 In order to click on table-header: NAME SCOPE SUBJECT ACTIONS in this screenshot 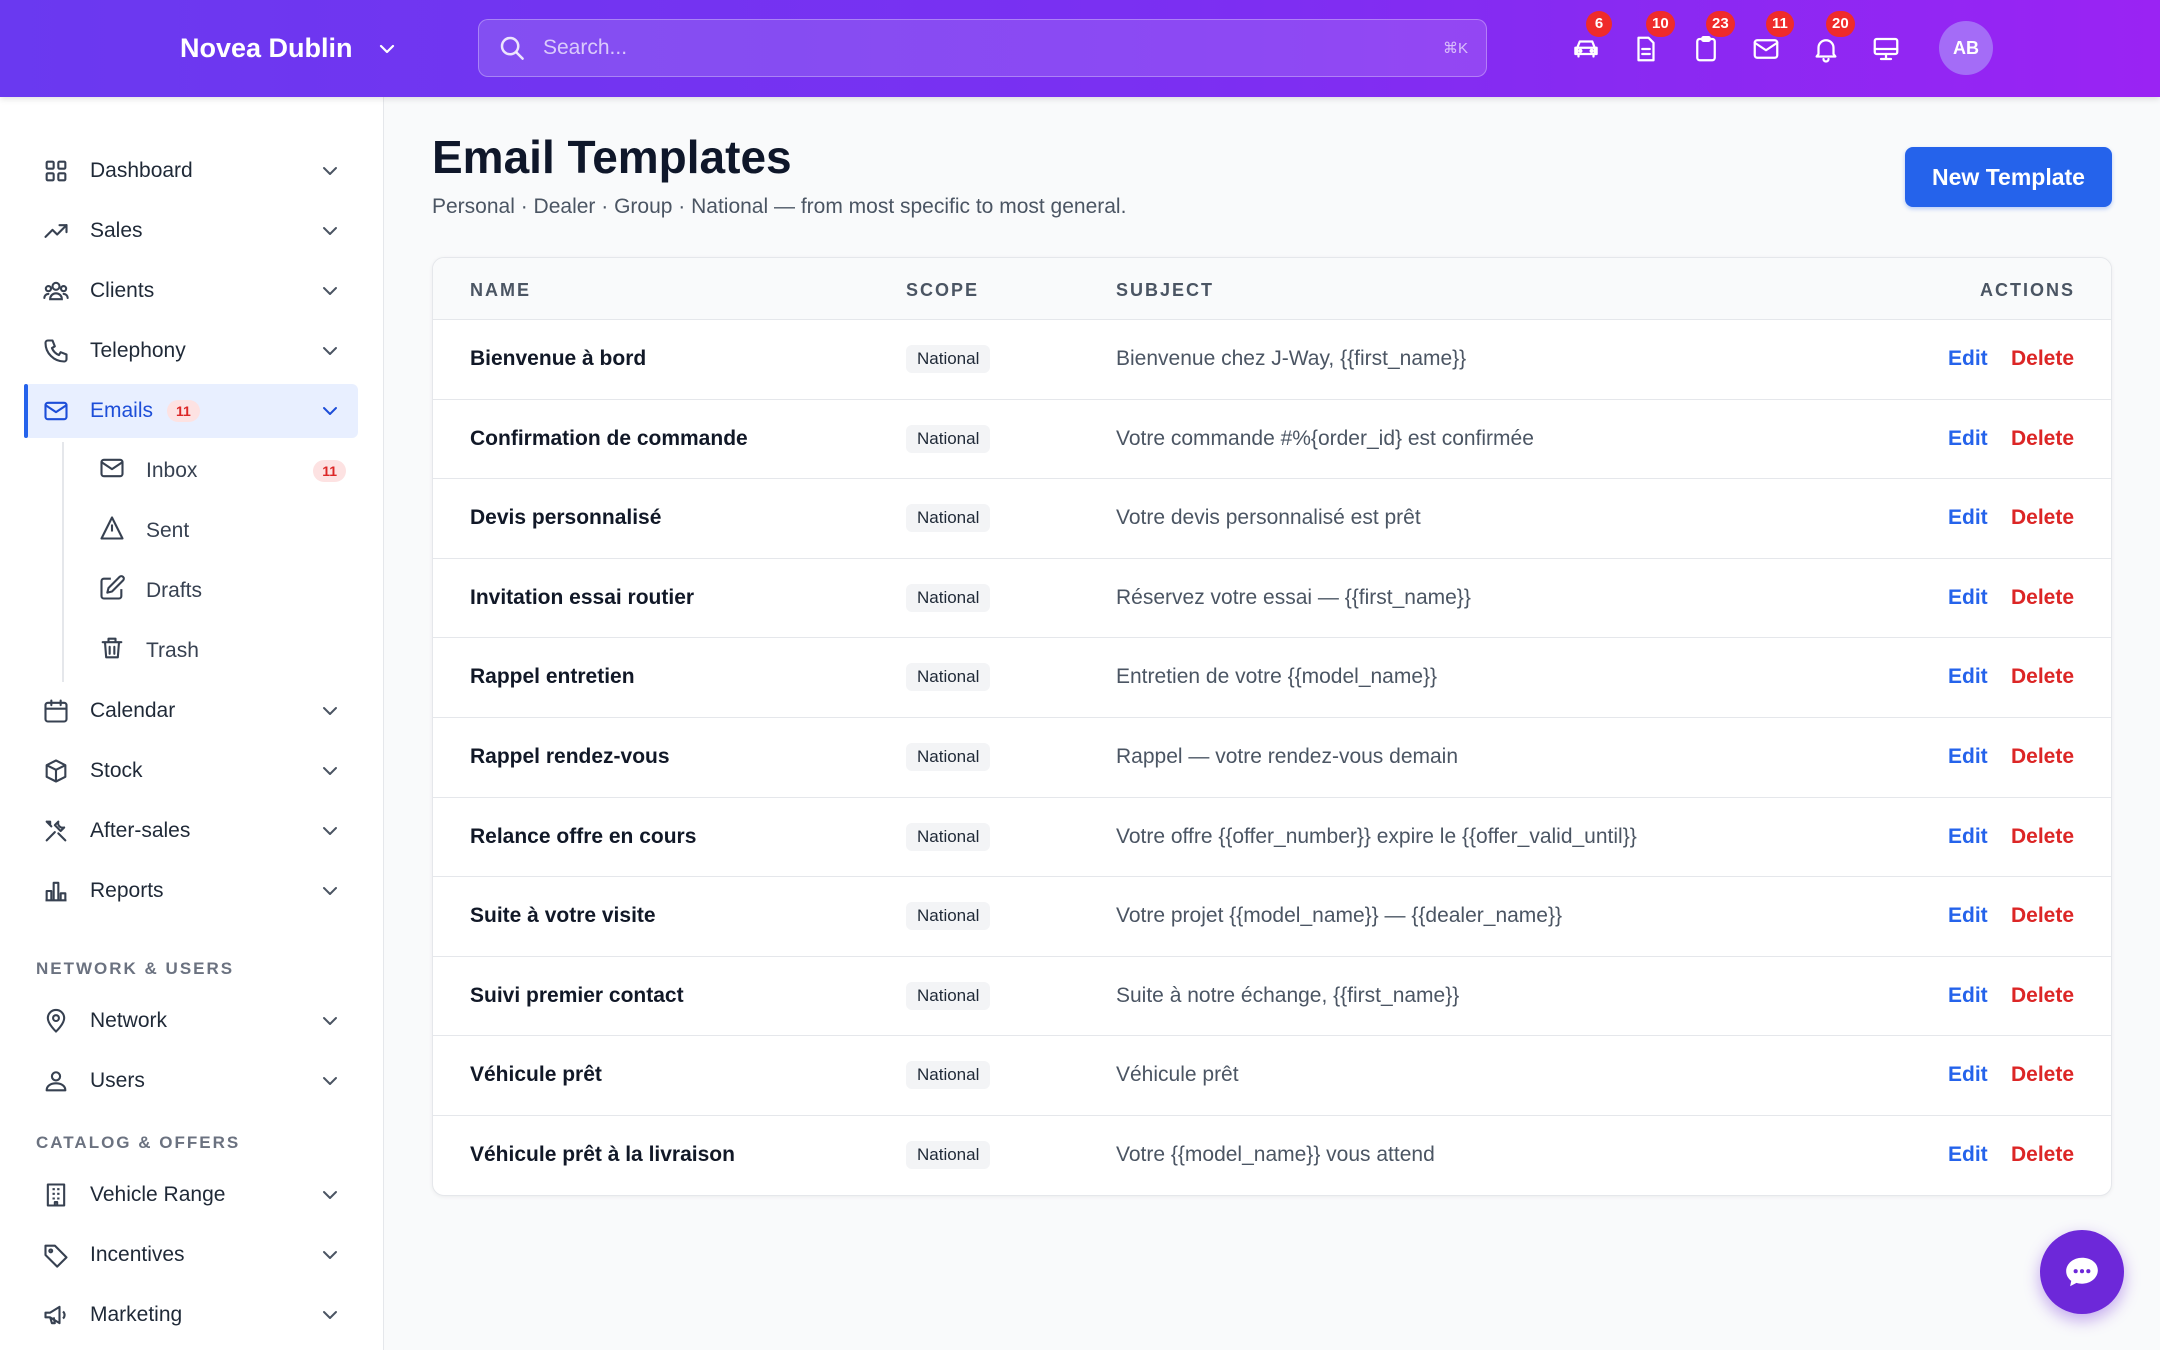, I will do `click(1272, 289)`.